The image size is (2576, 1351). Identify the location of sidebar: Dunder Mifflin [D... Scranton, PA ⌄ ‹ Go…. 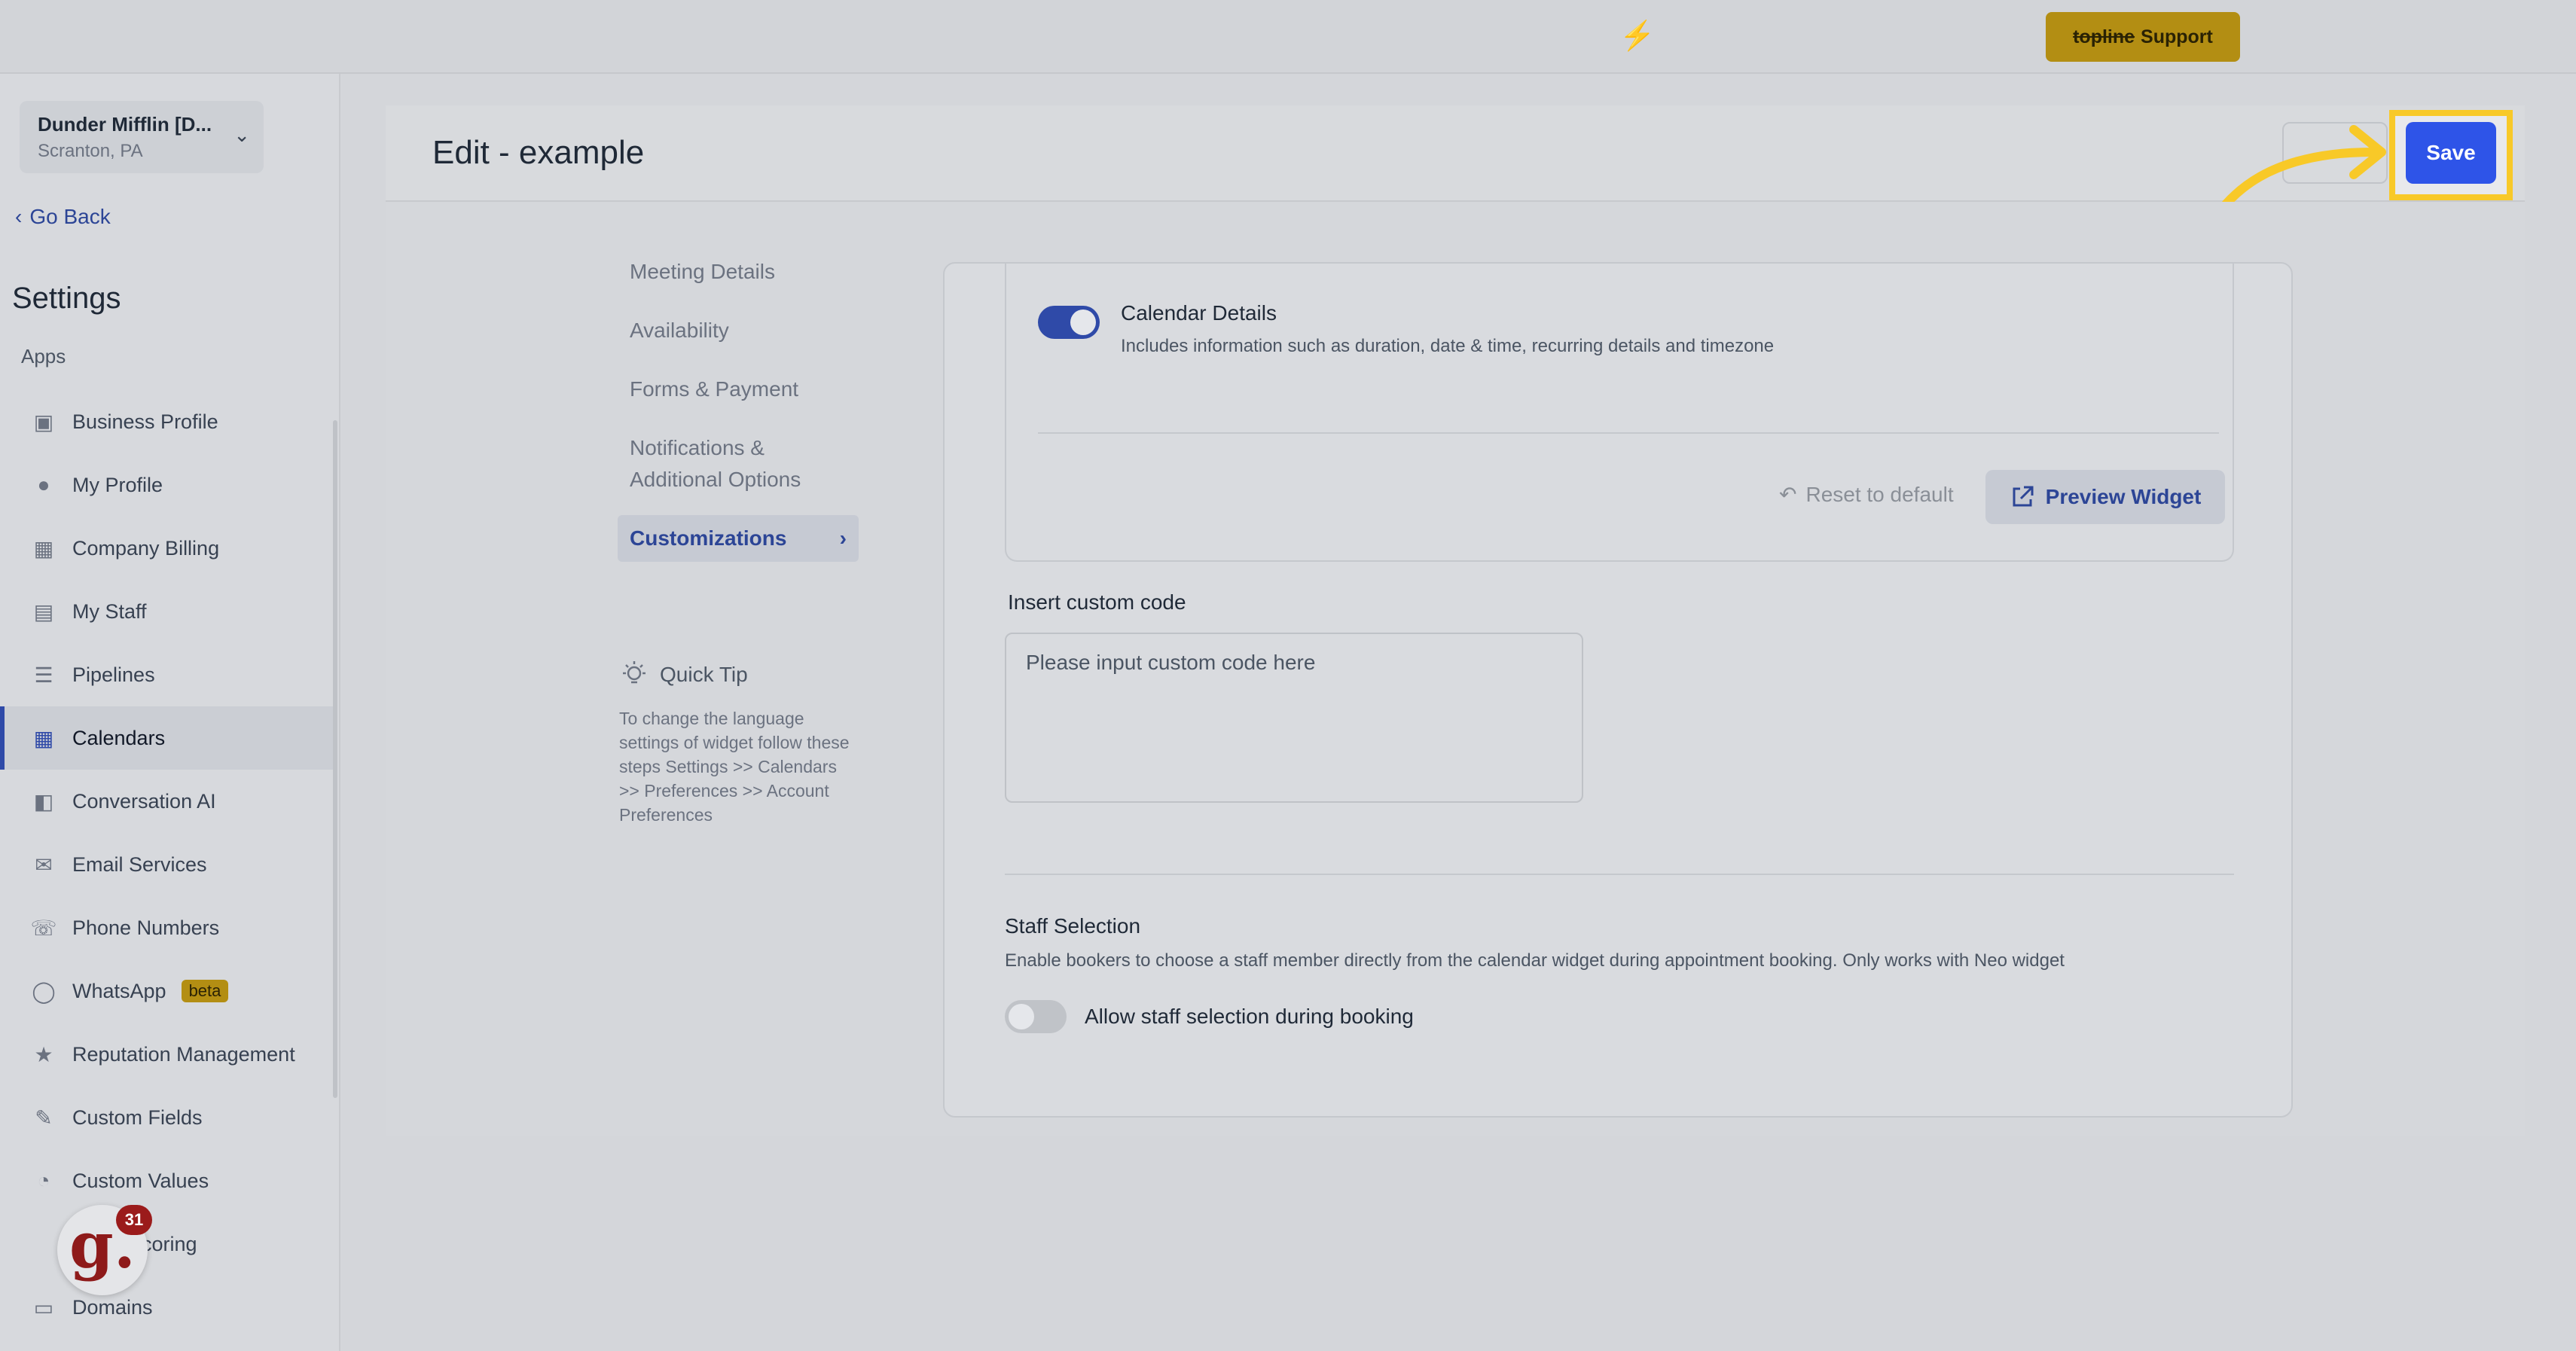
(170, 712).